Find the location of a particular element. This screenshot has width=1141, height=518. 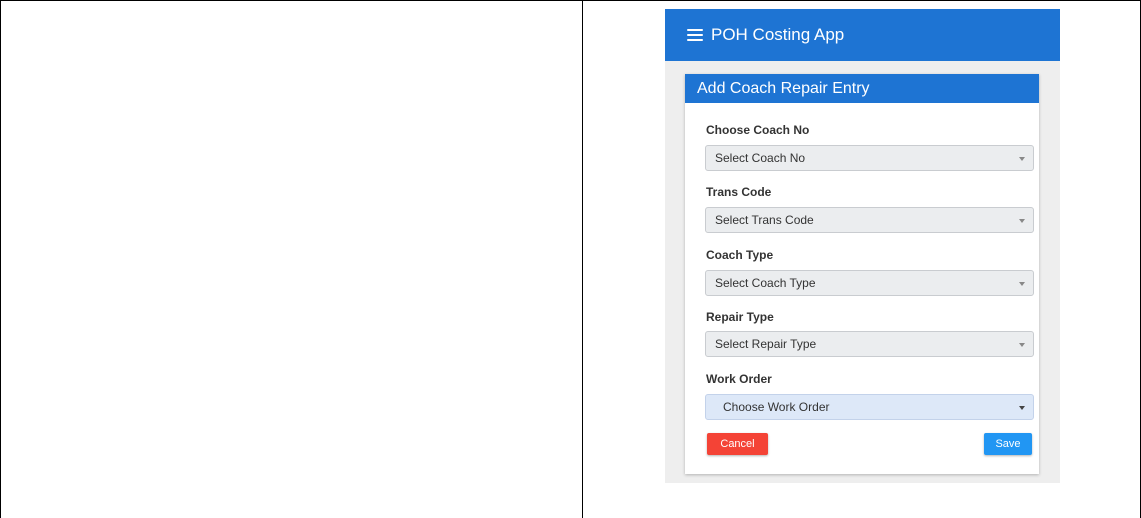

coach-type-select: Select Coach Type is located at coordinates (869, 283).